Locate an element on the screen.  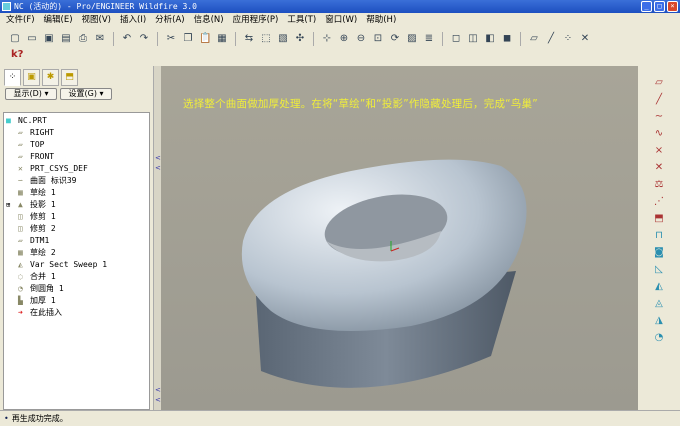
tree-item: ▱ TOP is located at coordinates (76, 145).